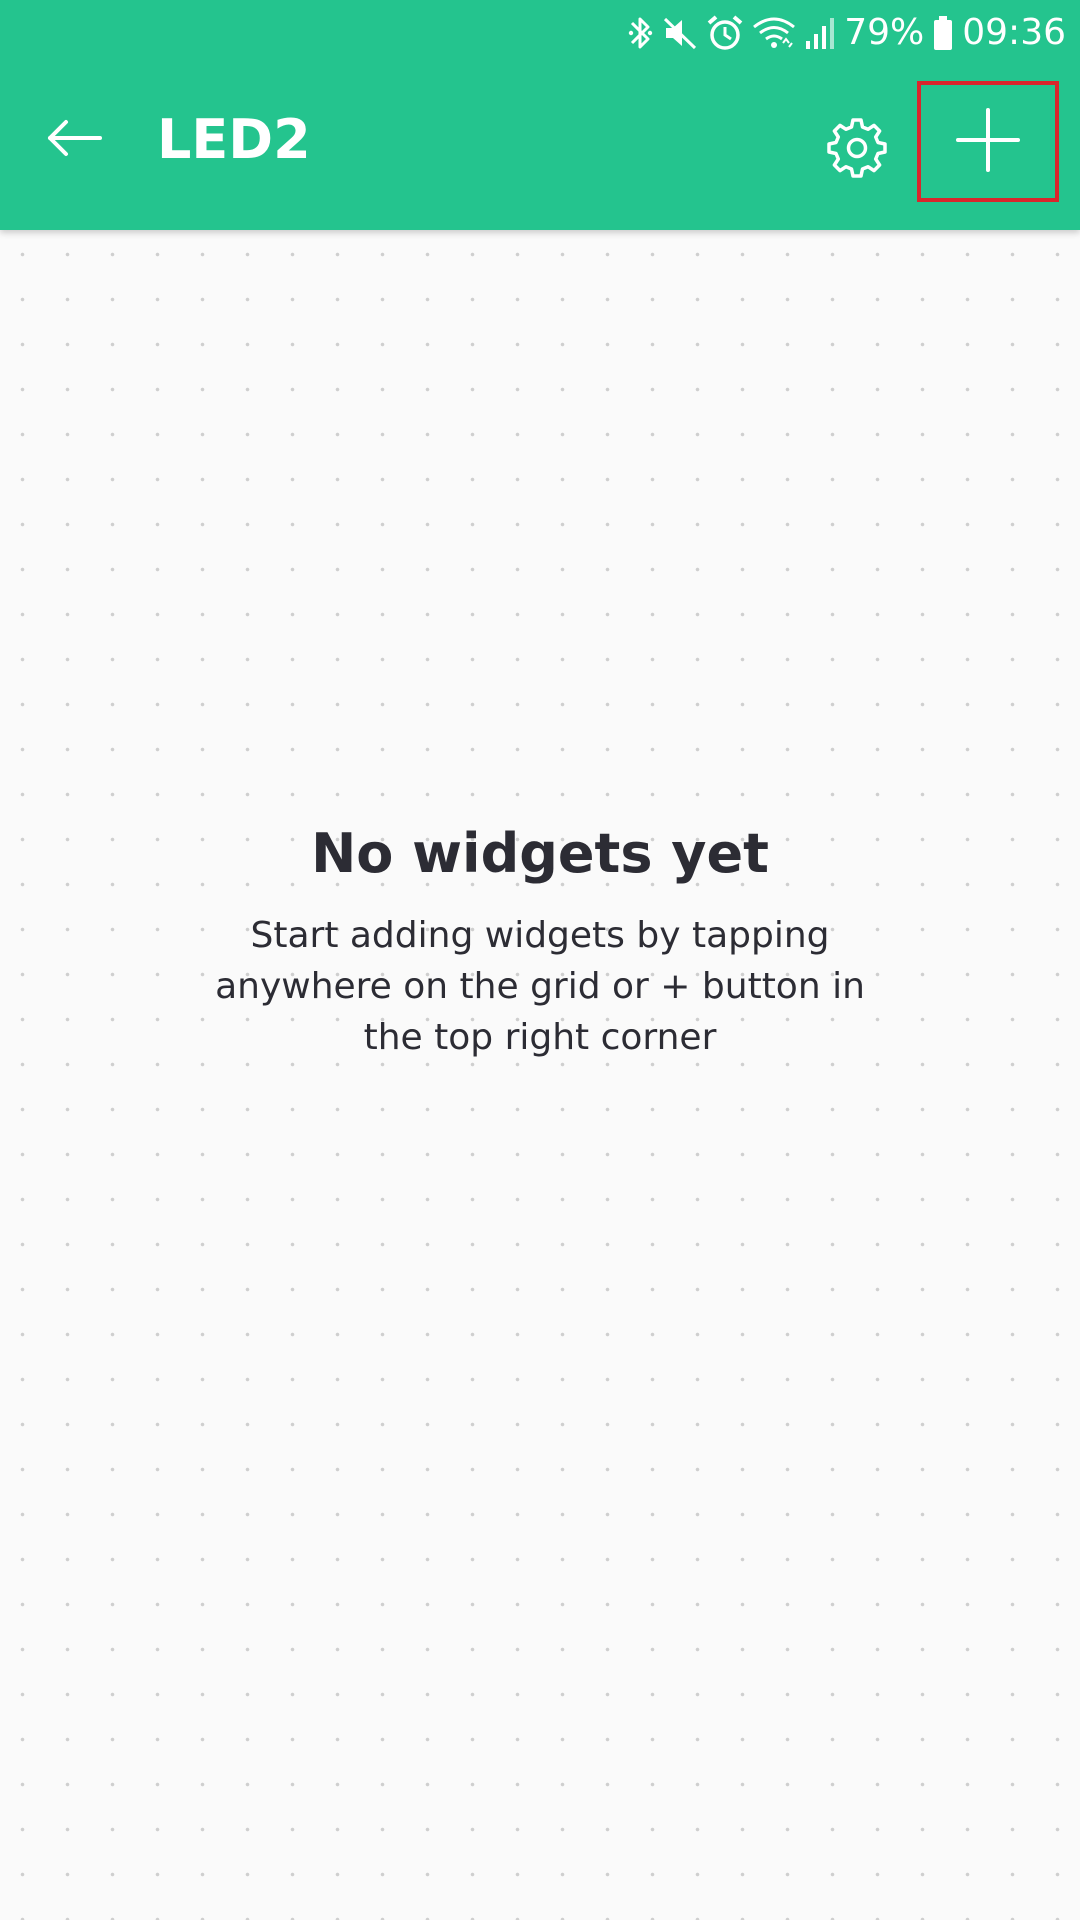 This screenshot has height=1920, width=1080. What do you see at coordinates (540, 853) in the screenshot?
I see `empty-state-title: No widgets yet` at bounding box center [540, 853].